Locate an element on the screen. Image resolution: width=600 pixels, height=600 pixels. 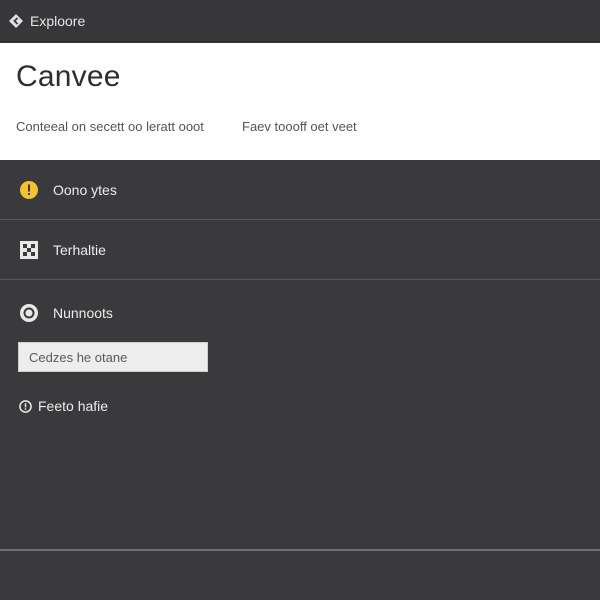
top-bar: Exploore is located at coordinates (300, 21).